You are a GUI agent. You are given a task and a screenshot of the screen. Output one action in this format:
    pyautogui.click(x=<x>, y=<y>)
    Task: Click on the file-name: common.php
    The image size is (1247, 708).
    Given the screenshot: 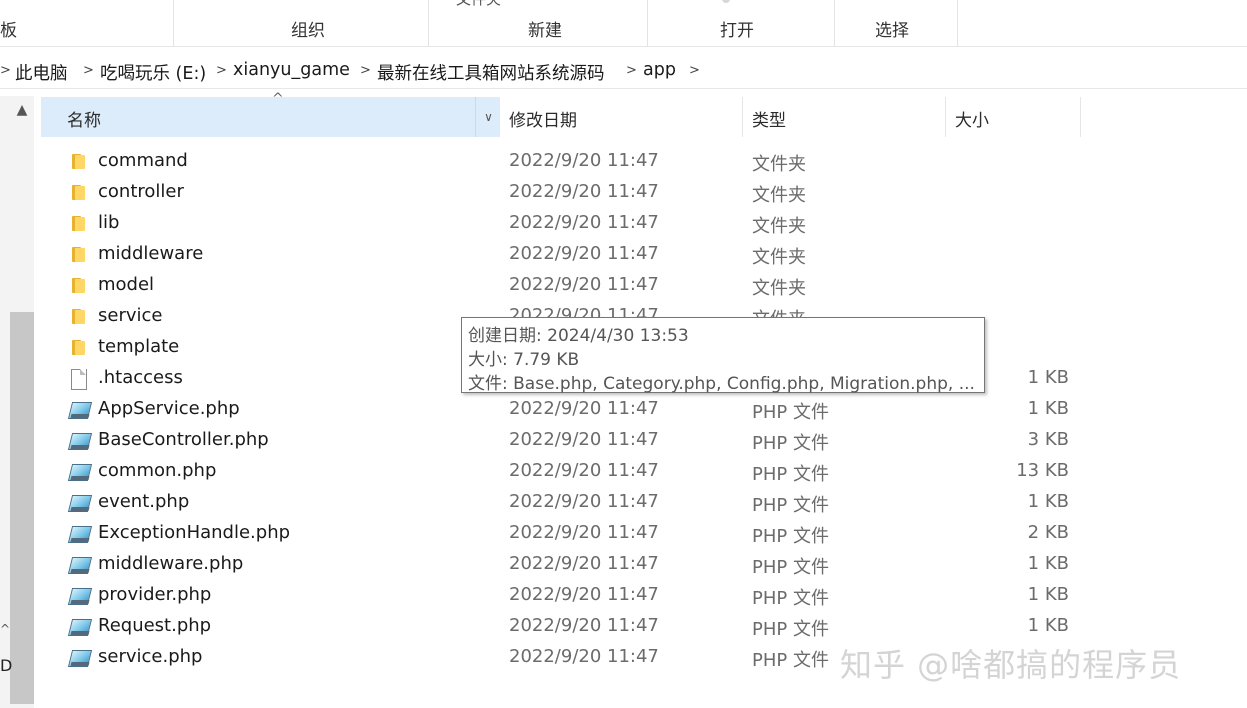 What is the action you would take?
    pyautogui.click(x=157, y=470)
    